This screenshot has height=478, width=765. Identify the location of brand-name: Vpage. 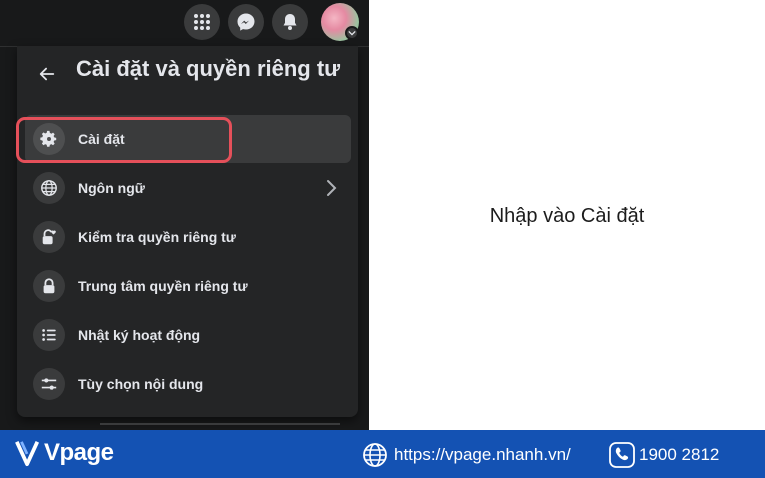
(79, 452).